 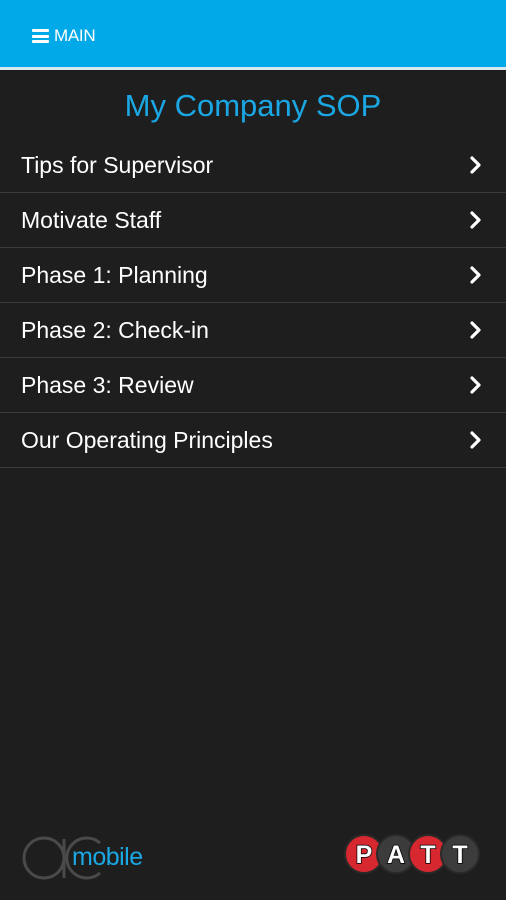 I want to click on hamburger-icon, so click(x=40, y=36).